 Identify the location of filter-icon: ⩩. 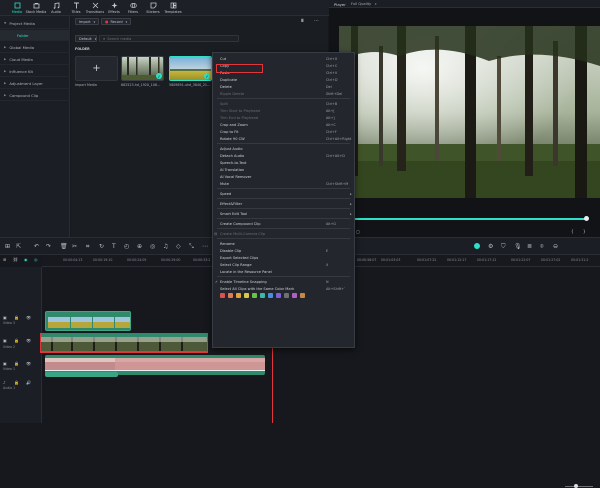
(305, 21).